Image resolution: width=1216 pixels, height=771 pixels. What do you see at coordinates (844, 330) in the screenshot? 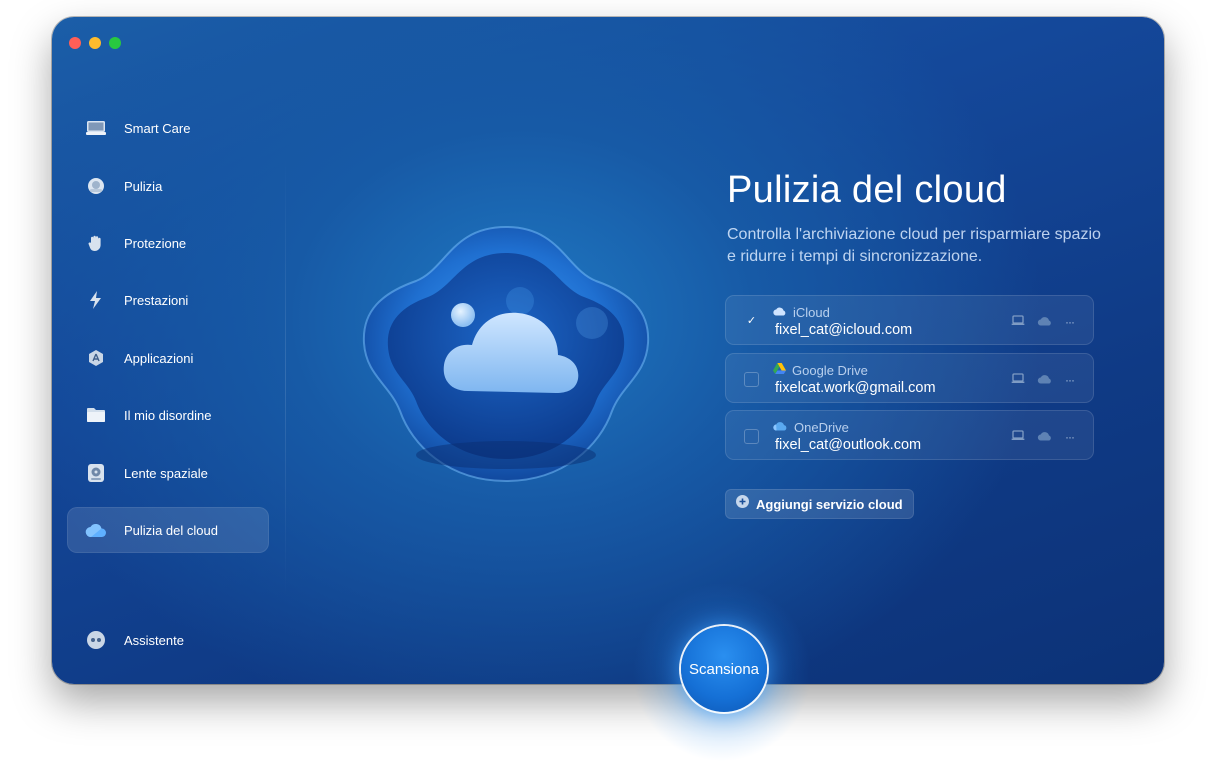
I see `service-account: fixel_cat@icloud.com` at bounding box center [844, 330].